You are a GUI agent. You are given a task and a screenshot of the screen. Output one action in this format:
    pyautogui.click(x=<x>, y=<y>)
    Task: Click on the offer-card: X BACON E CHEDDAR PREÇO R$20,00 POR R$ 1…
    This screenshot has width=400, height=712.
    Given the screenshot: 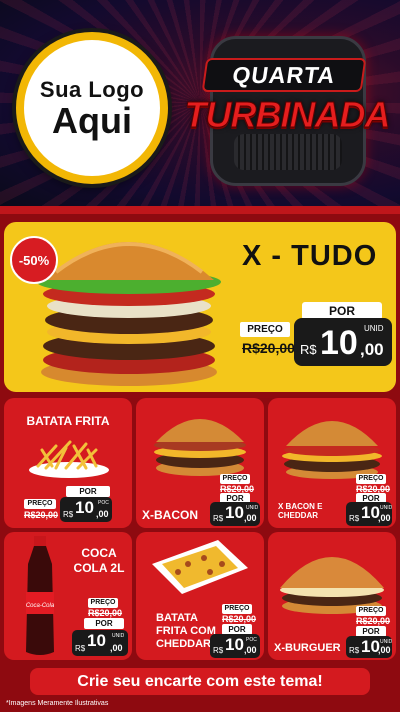 What is the action you would take?
    pyautogui.click(x=332, y=463)
    